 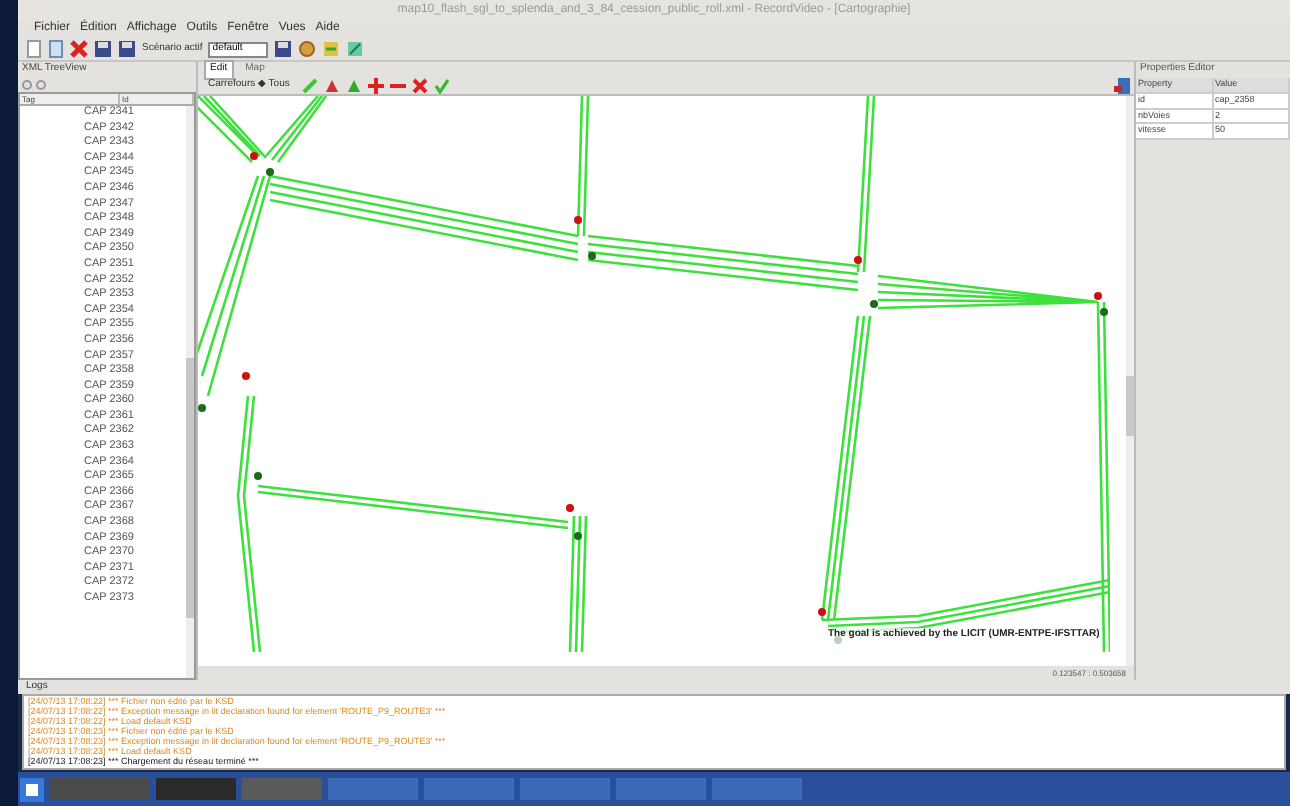 I want to click on add-road-icon, so click(x=309, y=86).